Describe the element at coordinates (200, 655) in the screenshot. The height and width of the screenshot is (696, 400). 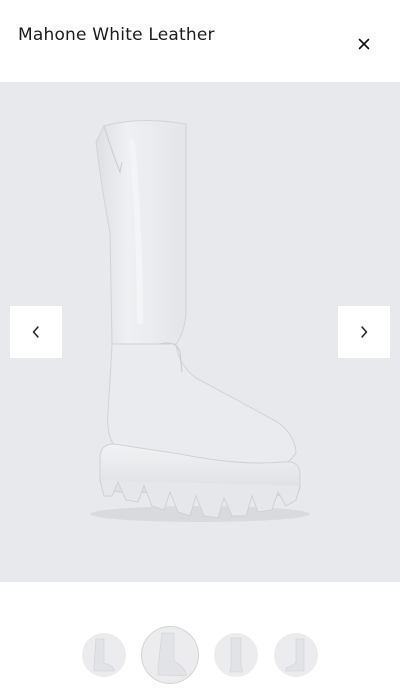
I see `thumbnail-strip` at that location.